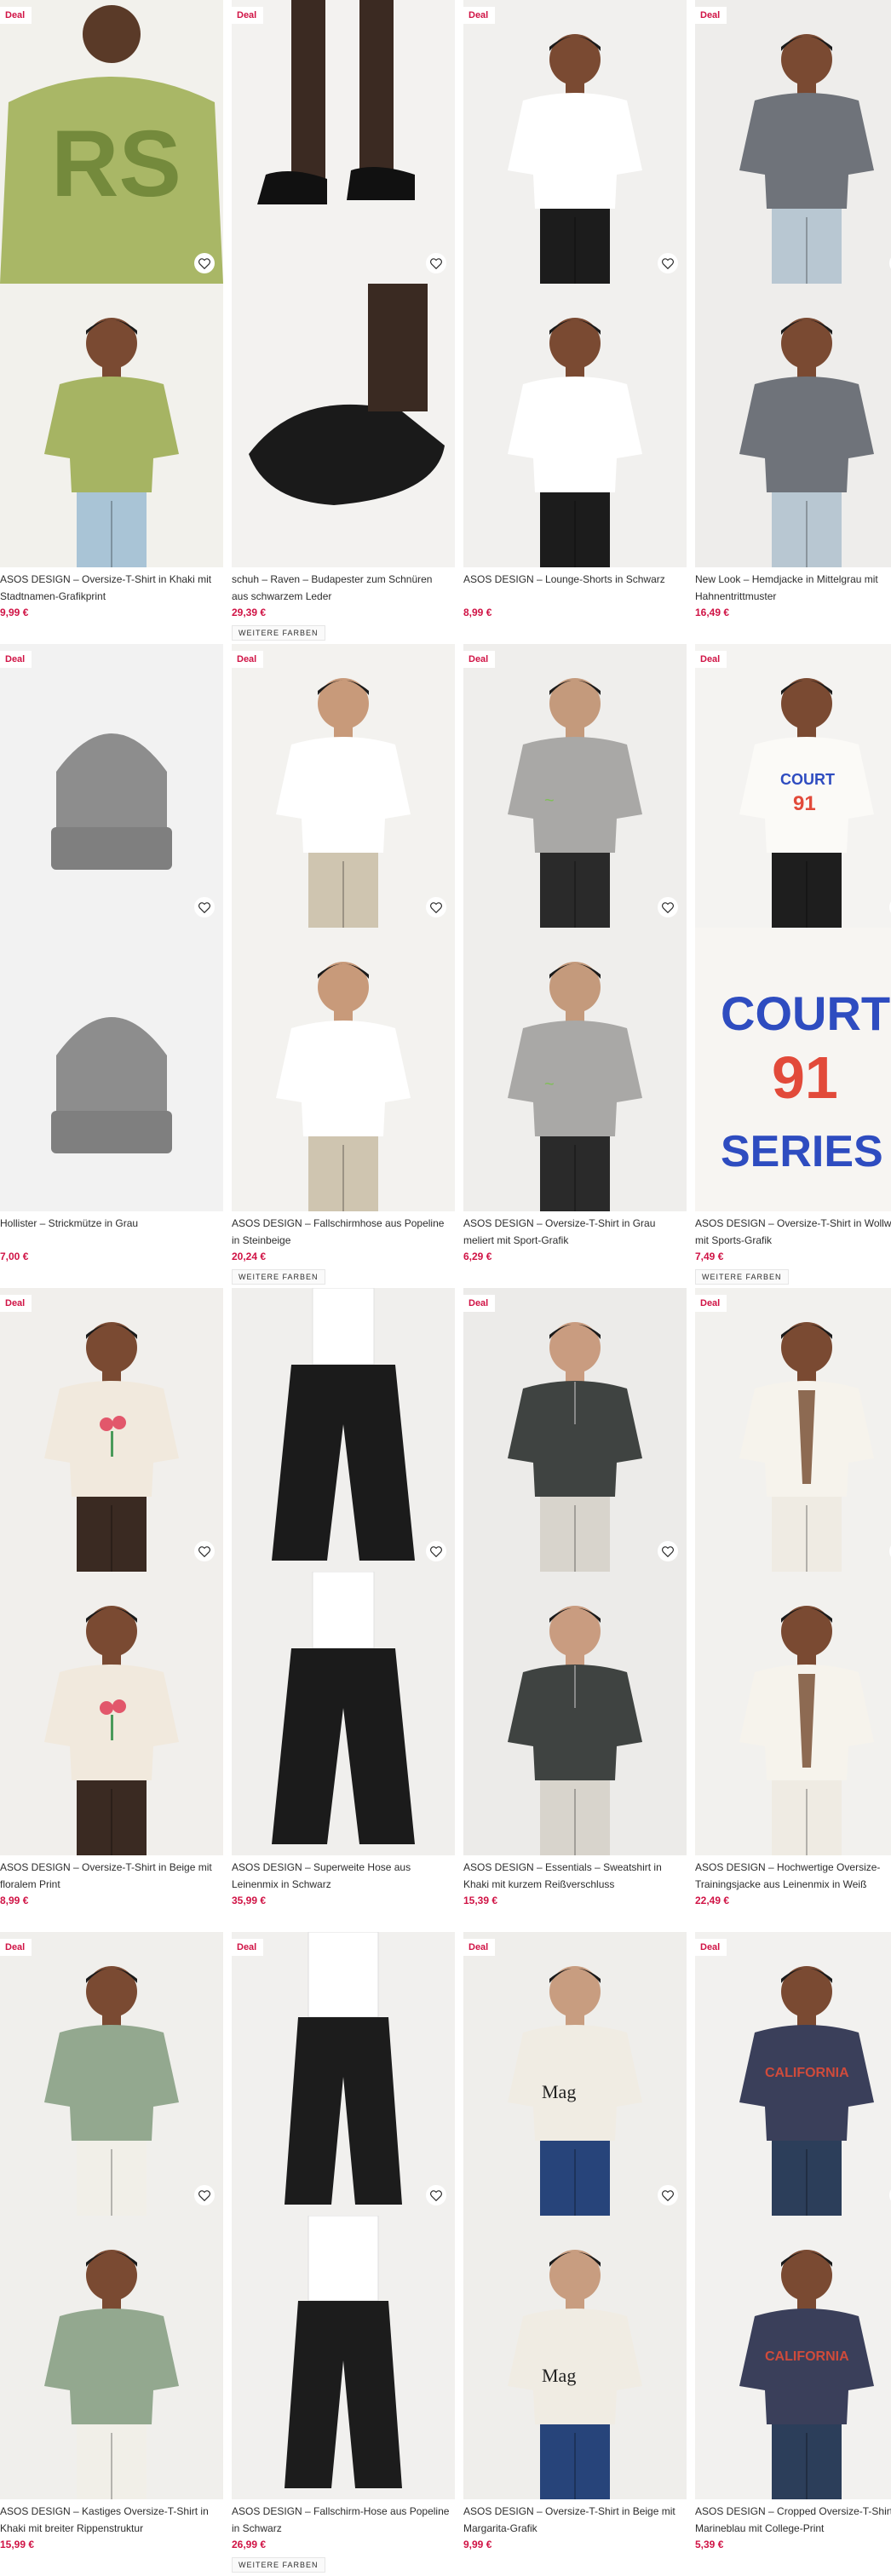 This screenshot has height=2576, width=891. Describe the element at coordinates (249, 2544) in the screenshot. I see `product-price: 26,99 €` at that location.